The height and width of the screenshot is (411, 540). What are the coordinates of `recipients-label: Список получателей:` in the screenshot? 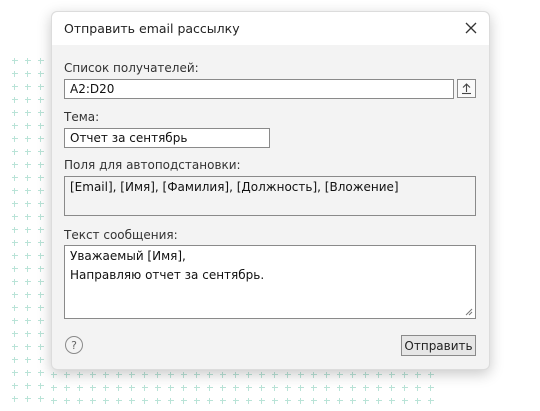 It's located at (131, 68).